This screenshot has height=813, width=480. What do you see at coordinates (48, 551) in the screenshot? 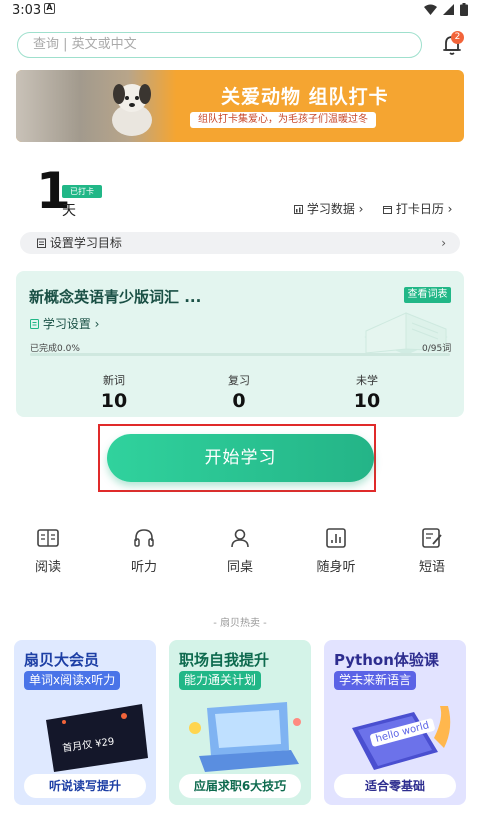
I see `tool-reading: 阅读` at bounding box center [48, 551].